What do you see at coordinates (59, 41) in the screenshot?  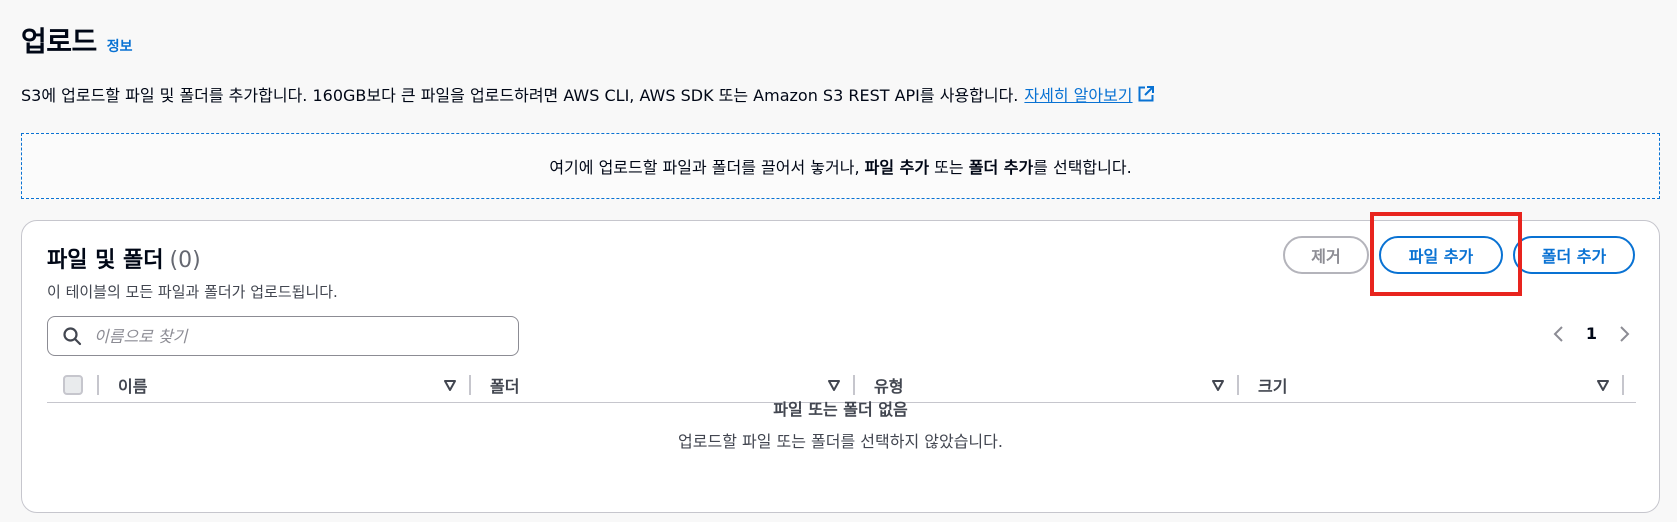 I see `page-title: 업로드` at bounding box center [59, 41].